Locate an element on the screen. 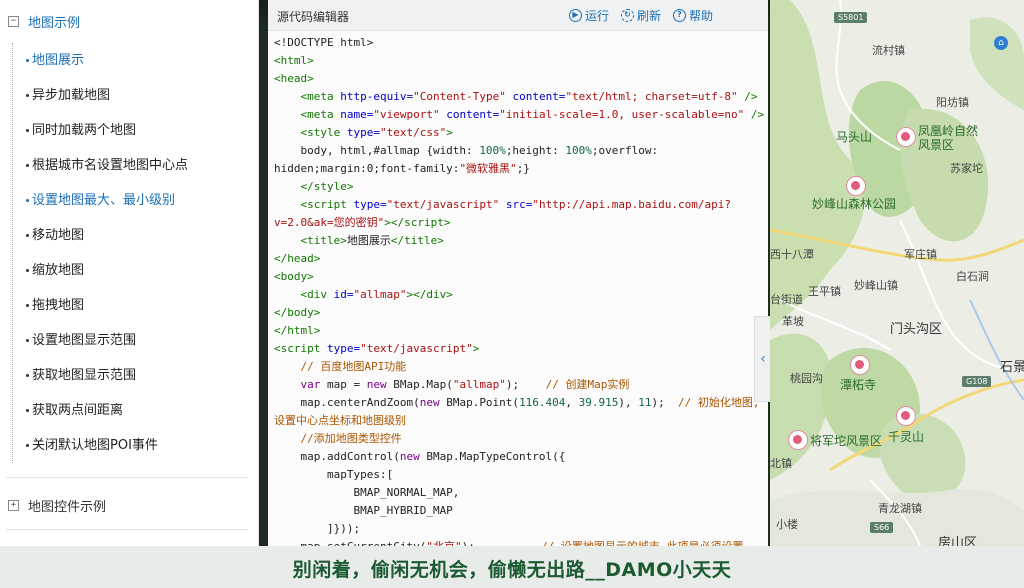  group-map-control-examples: + 地图控件示例 is located at coordinates (53, 505).